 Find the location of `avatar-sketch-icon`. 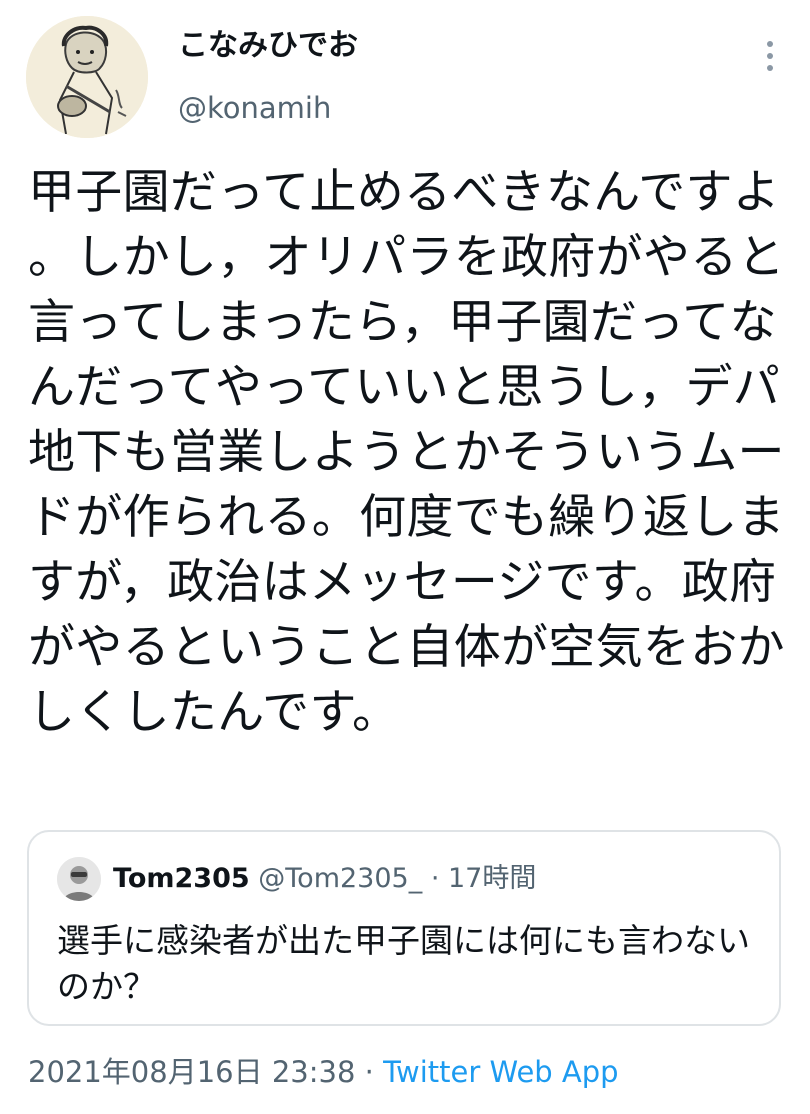

avatar-sketch-icon is located at coordinates (87, 77).